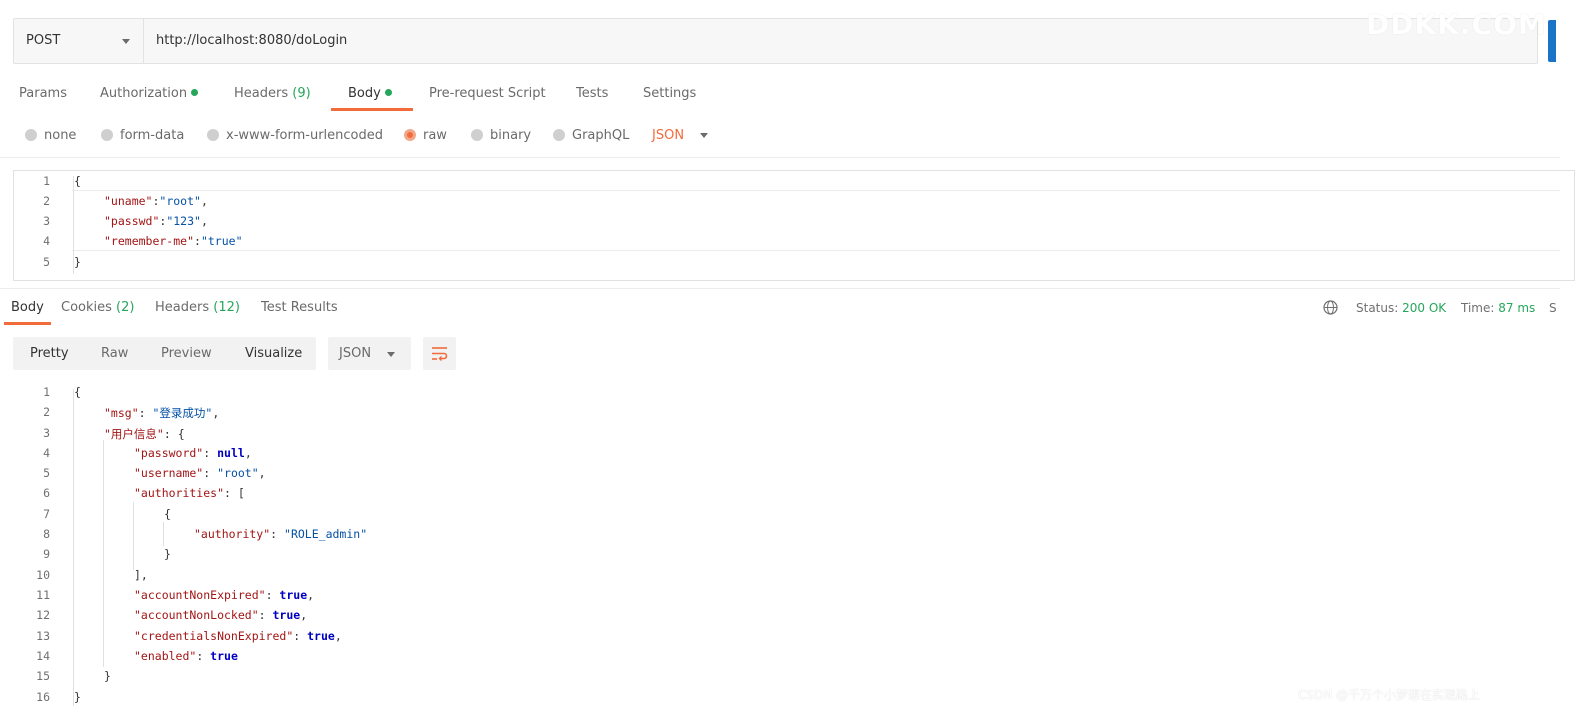 This screenshot has width=1584, height=723. I want to click on radio-binary, so click(477, 135).